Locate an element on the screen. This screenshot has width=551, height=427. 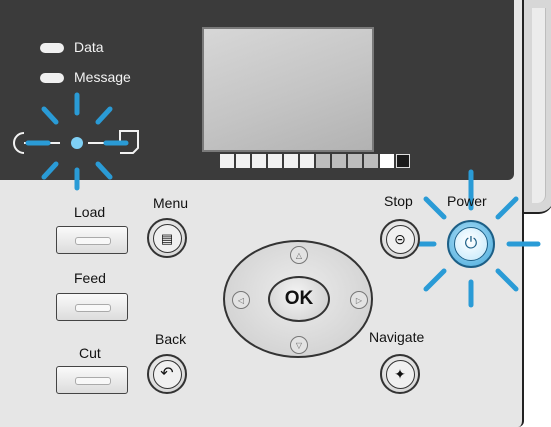
cut-button is located at coordinates (92, 380).